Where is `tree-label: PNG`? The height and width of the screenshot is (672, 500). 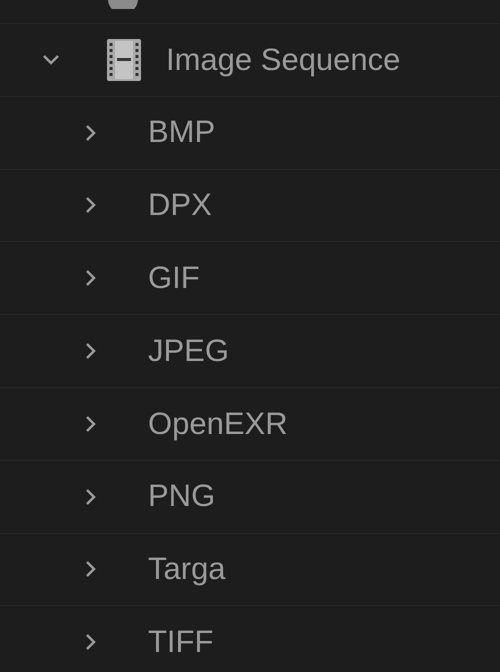 tree-label: PNG is located at coordinates (182, 496).